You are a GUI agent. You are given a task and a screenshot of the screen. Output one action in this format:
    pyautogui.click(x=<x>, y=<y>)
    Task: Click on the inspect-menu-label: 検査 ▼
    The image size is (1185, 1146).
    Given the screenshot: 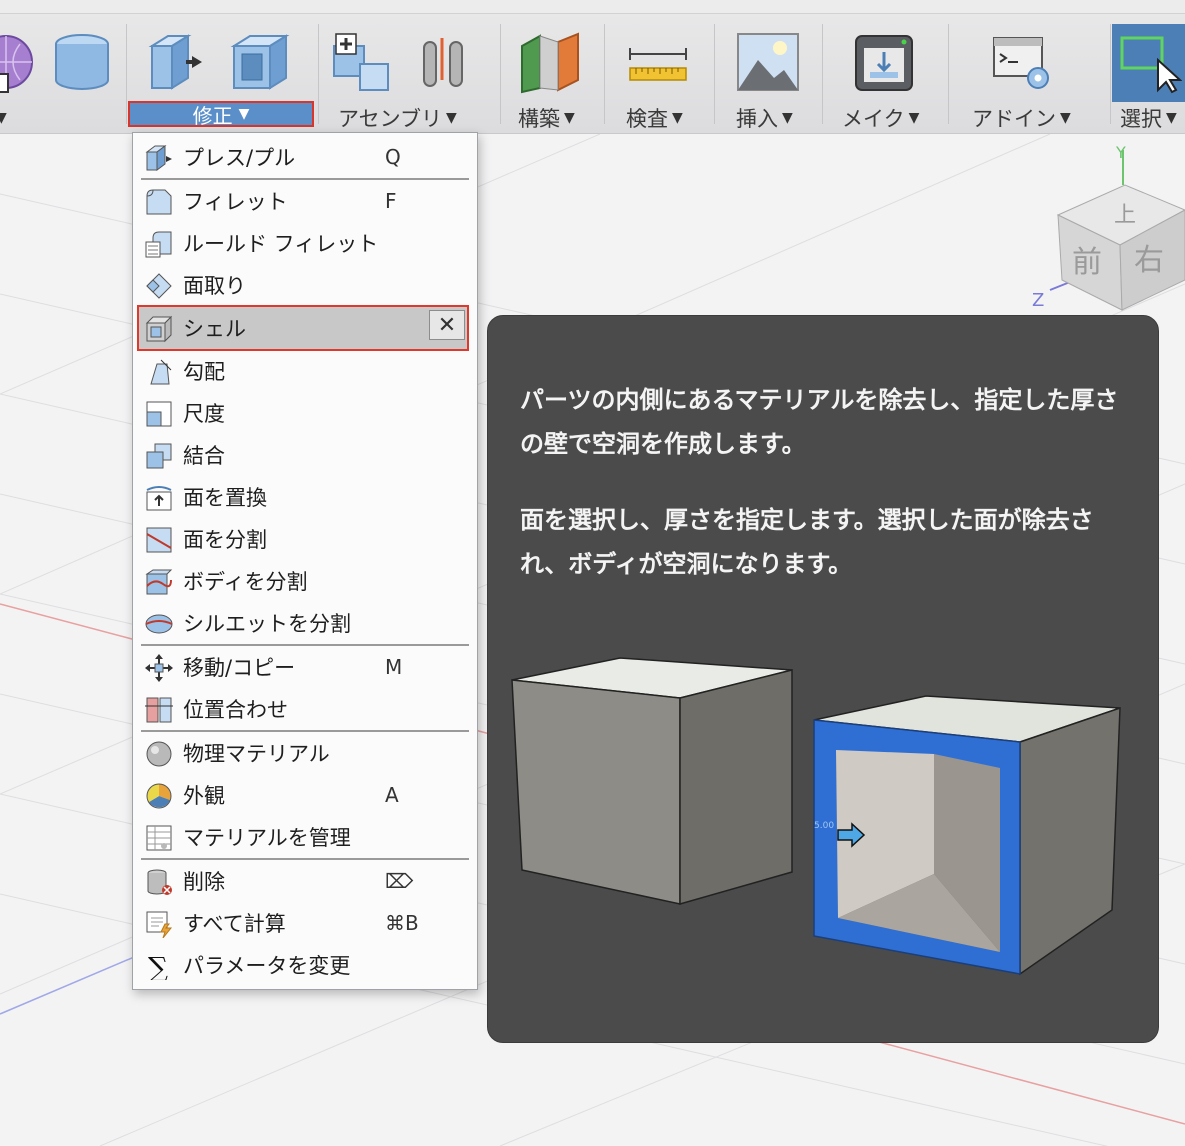 What is the action you would take?
    pyautogui.click(x=654, y=118)
    